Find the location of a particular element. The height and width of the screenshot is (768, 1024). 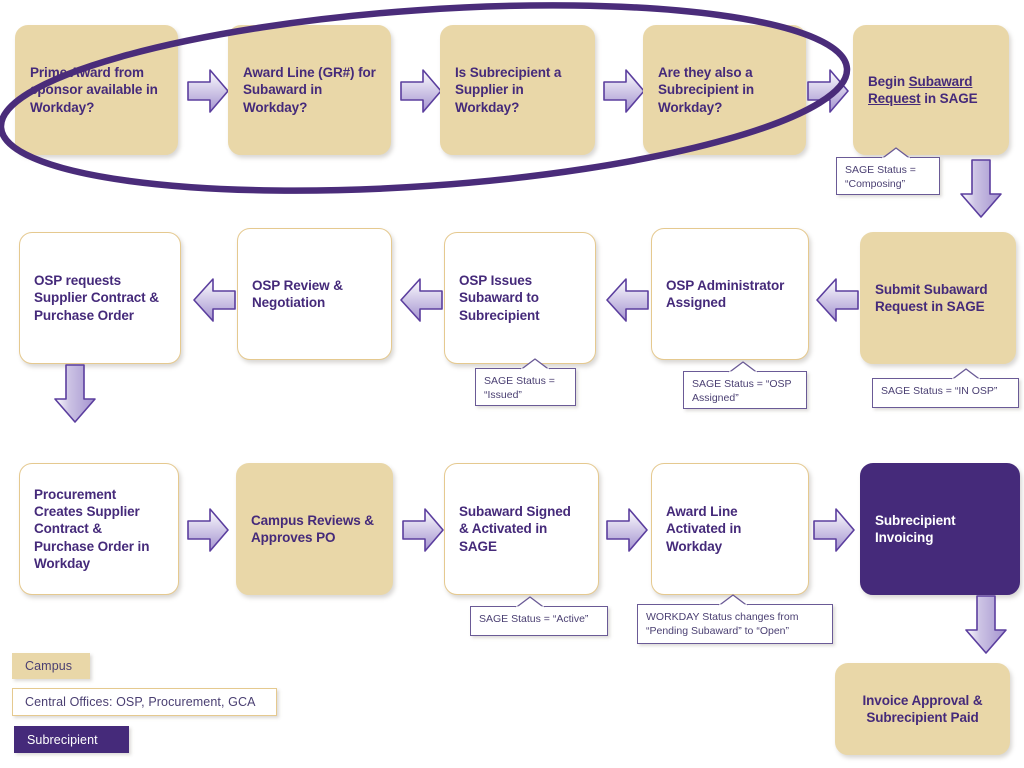

process-box-label: Campus Reviews & Approves PO is located at coordinates (312, 528).